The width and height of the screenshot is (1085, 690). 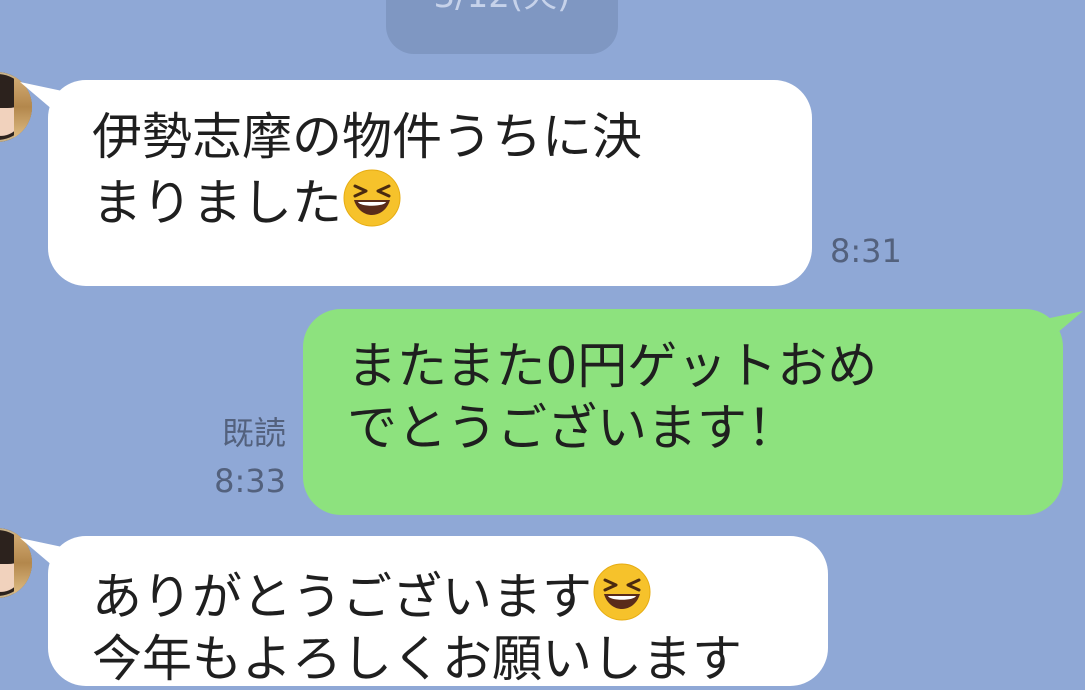 I want to click on date-separator-pill: 3/12(火), so click(x=502, y=27).